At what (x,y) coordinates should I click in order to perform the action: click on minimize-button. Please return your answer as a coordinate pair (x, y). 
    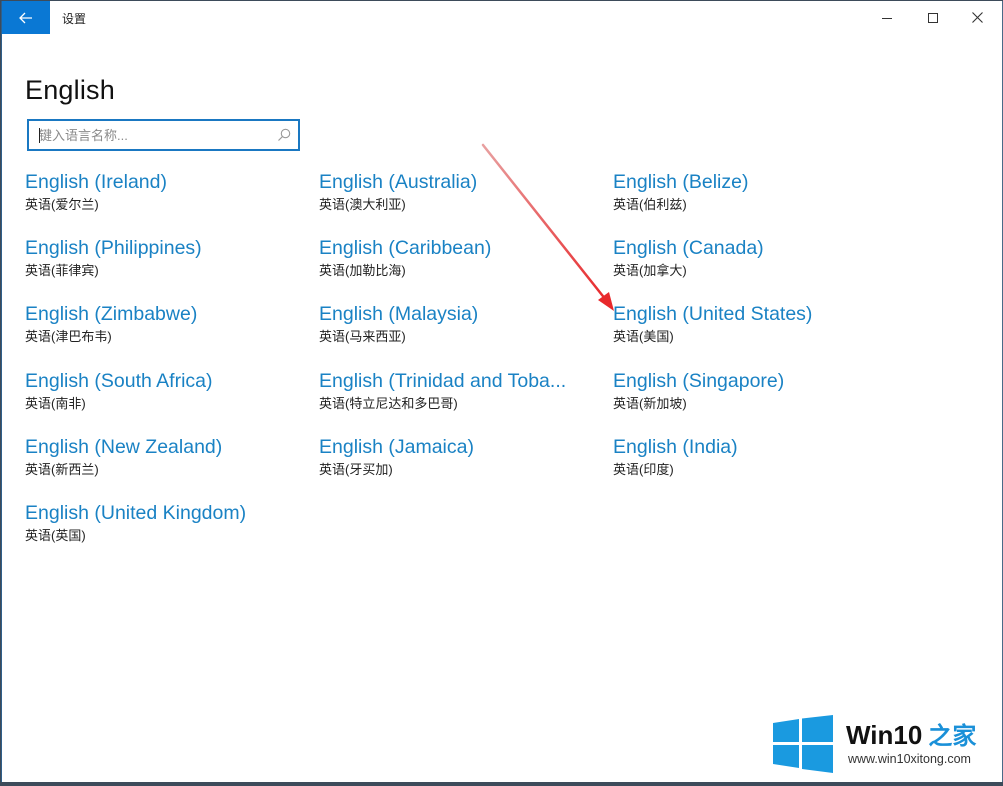
    Looking at the image, I should click on (887, 17).